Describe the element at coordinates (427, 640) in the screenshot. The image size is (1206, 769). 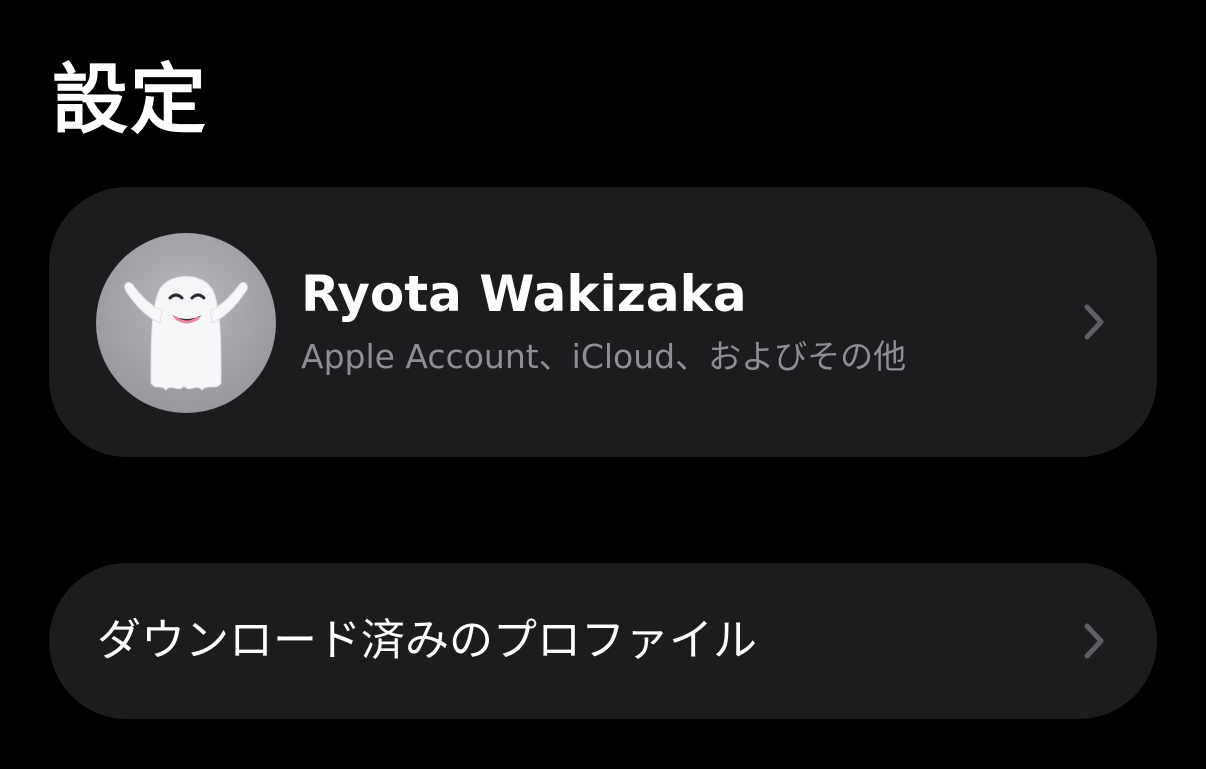
I see `downloaded-profile-label: ダウンロード済みのプロファイル` at that location.